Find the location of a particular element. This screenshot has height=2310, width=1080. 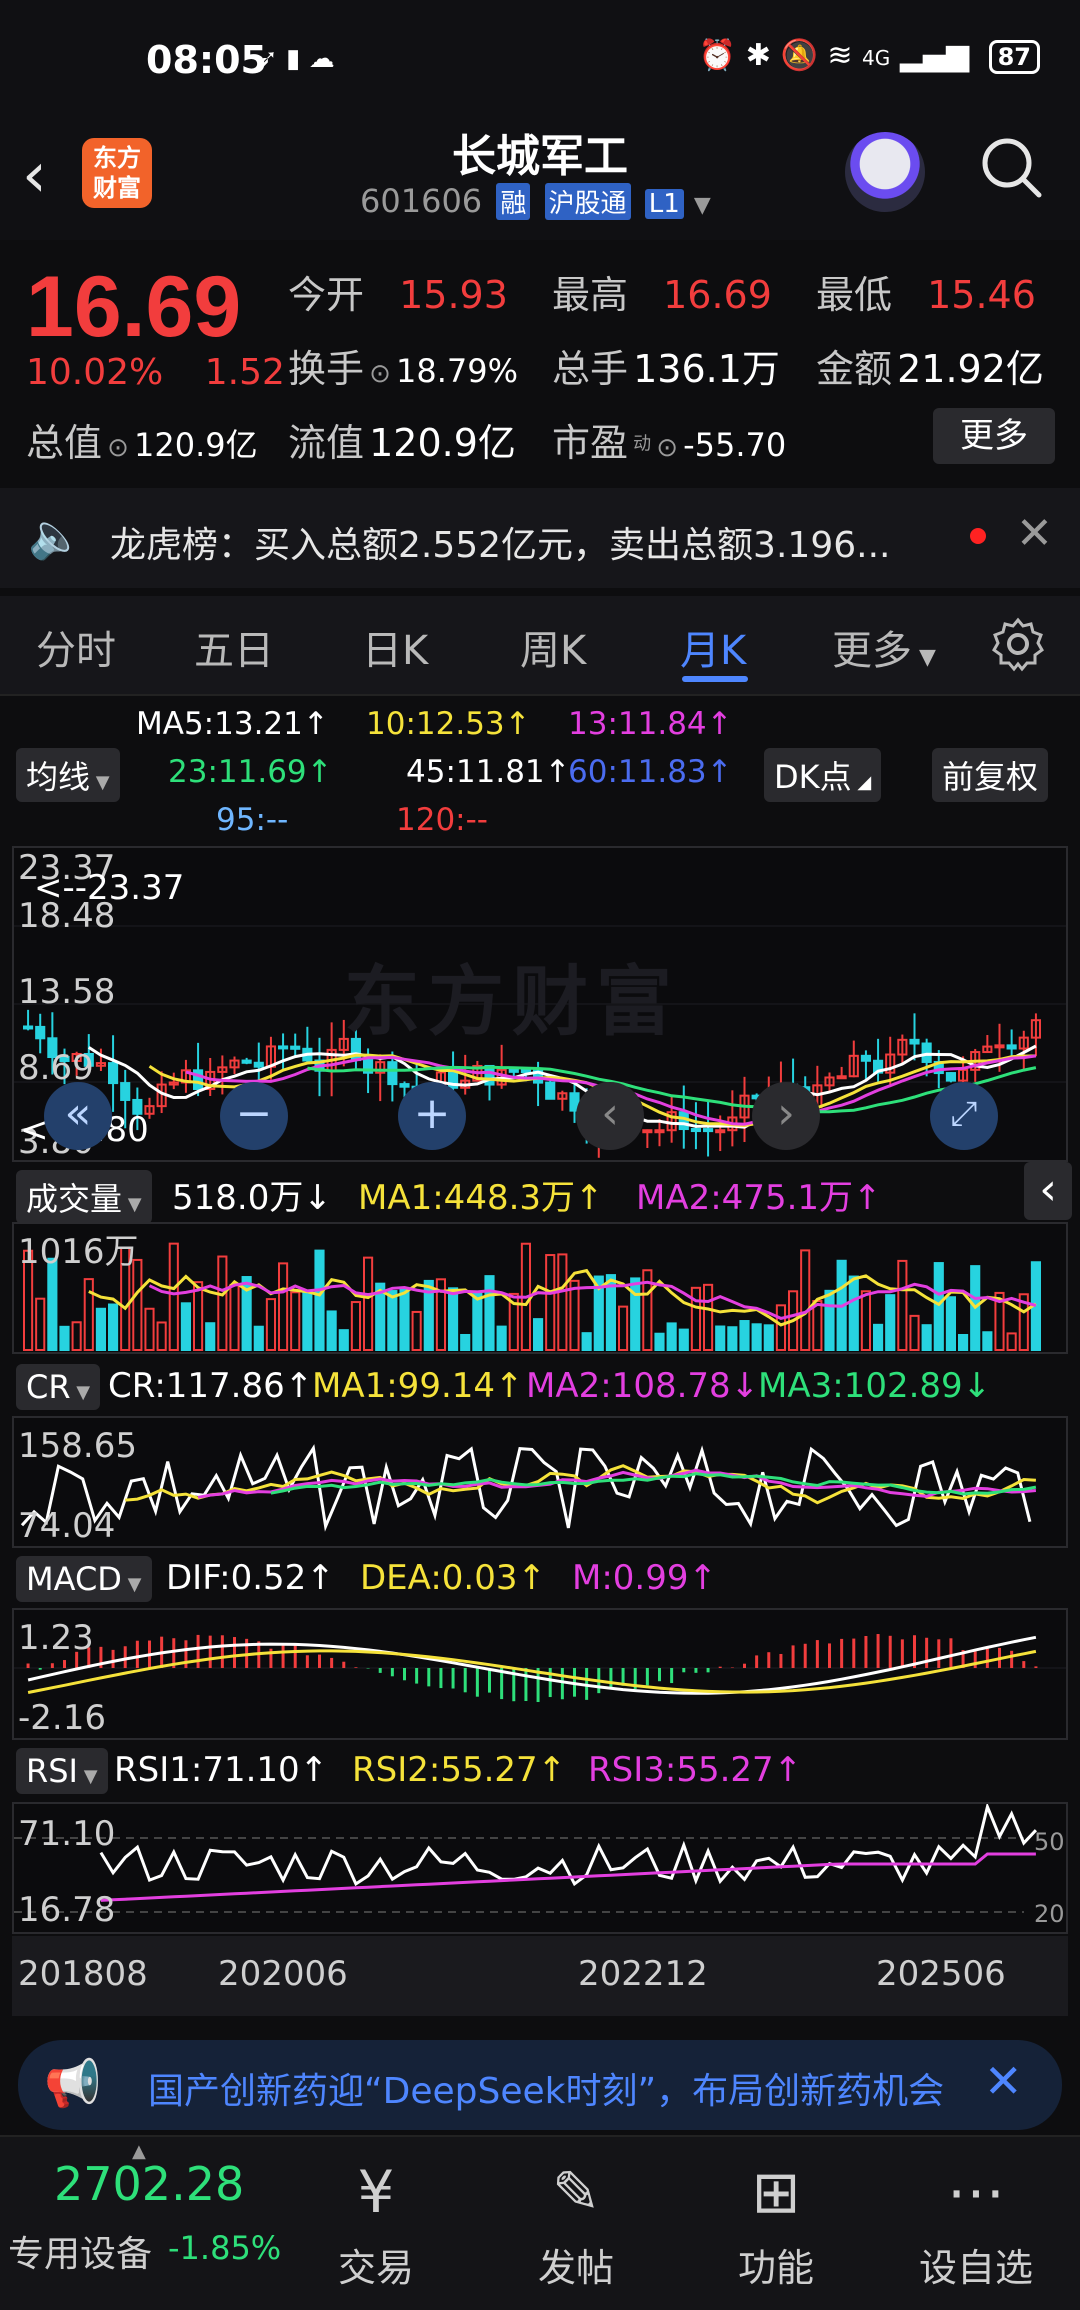

bluetooth-icon: ✱ is located at coordinates (758, 55).